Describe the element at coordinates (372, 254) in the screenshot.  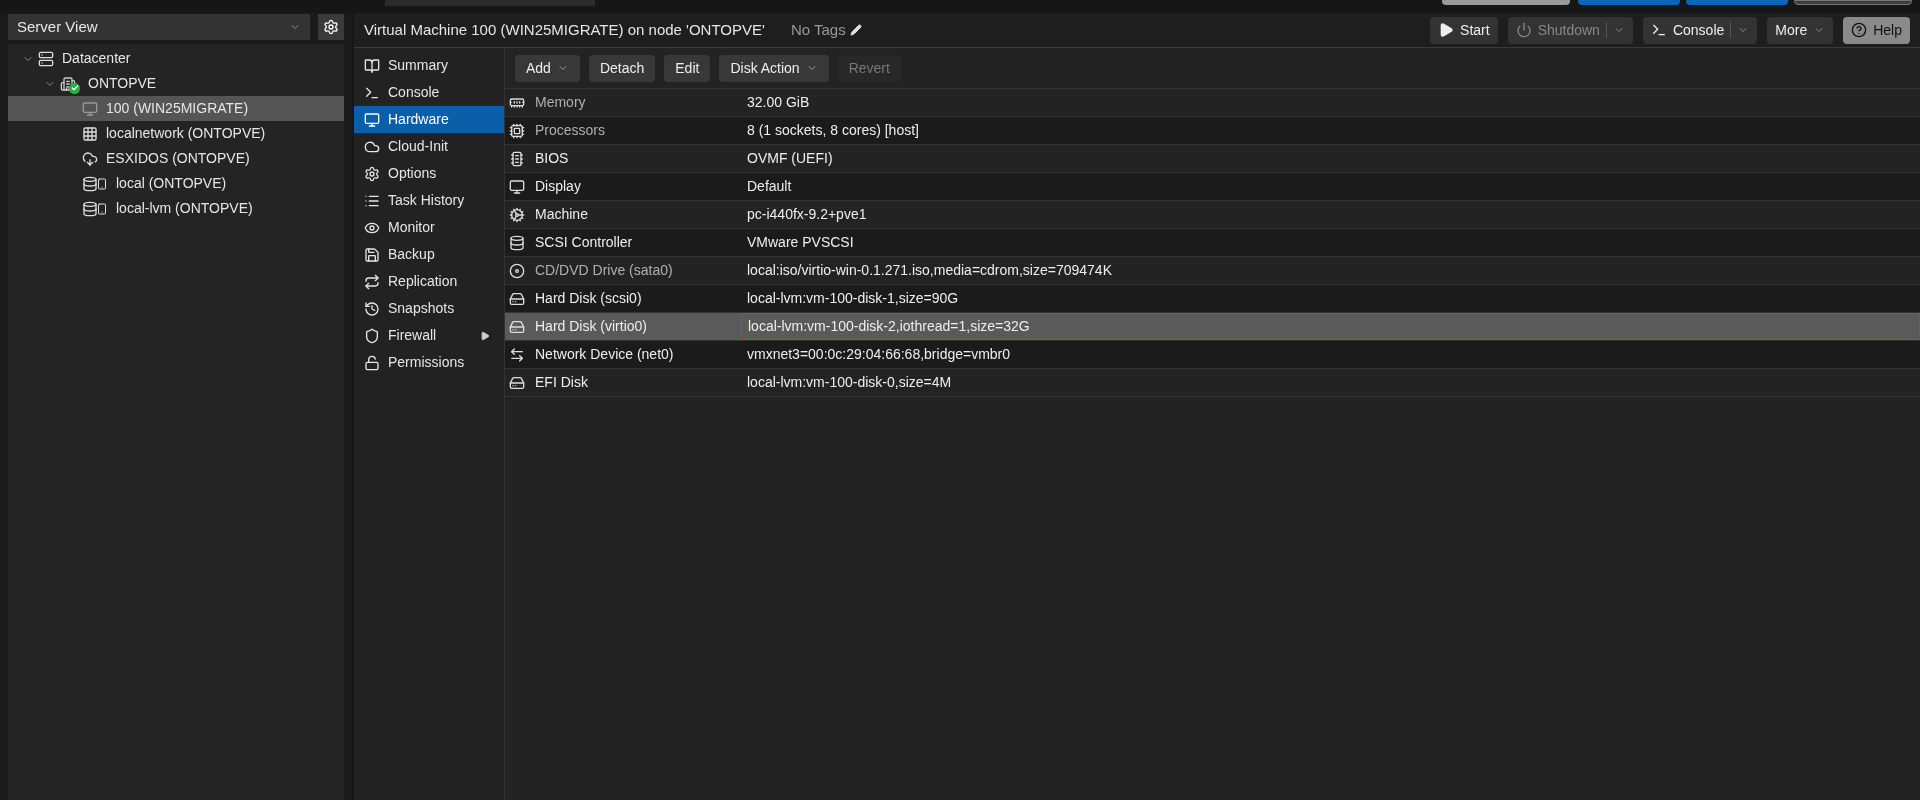
I see `floppy-icon` at that location.